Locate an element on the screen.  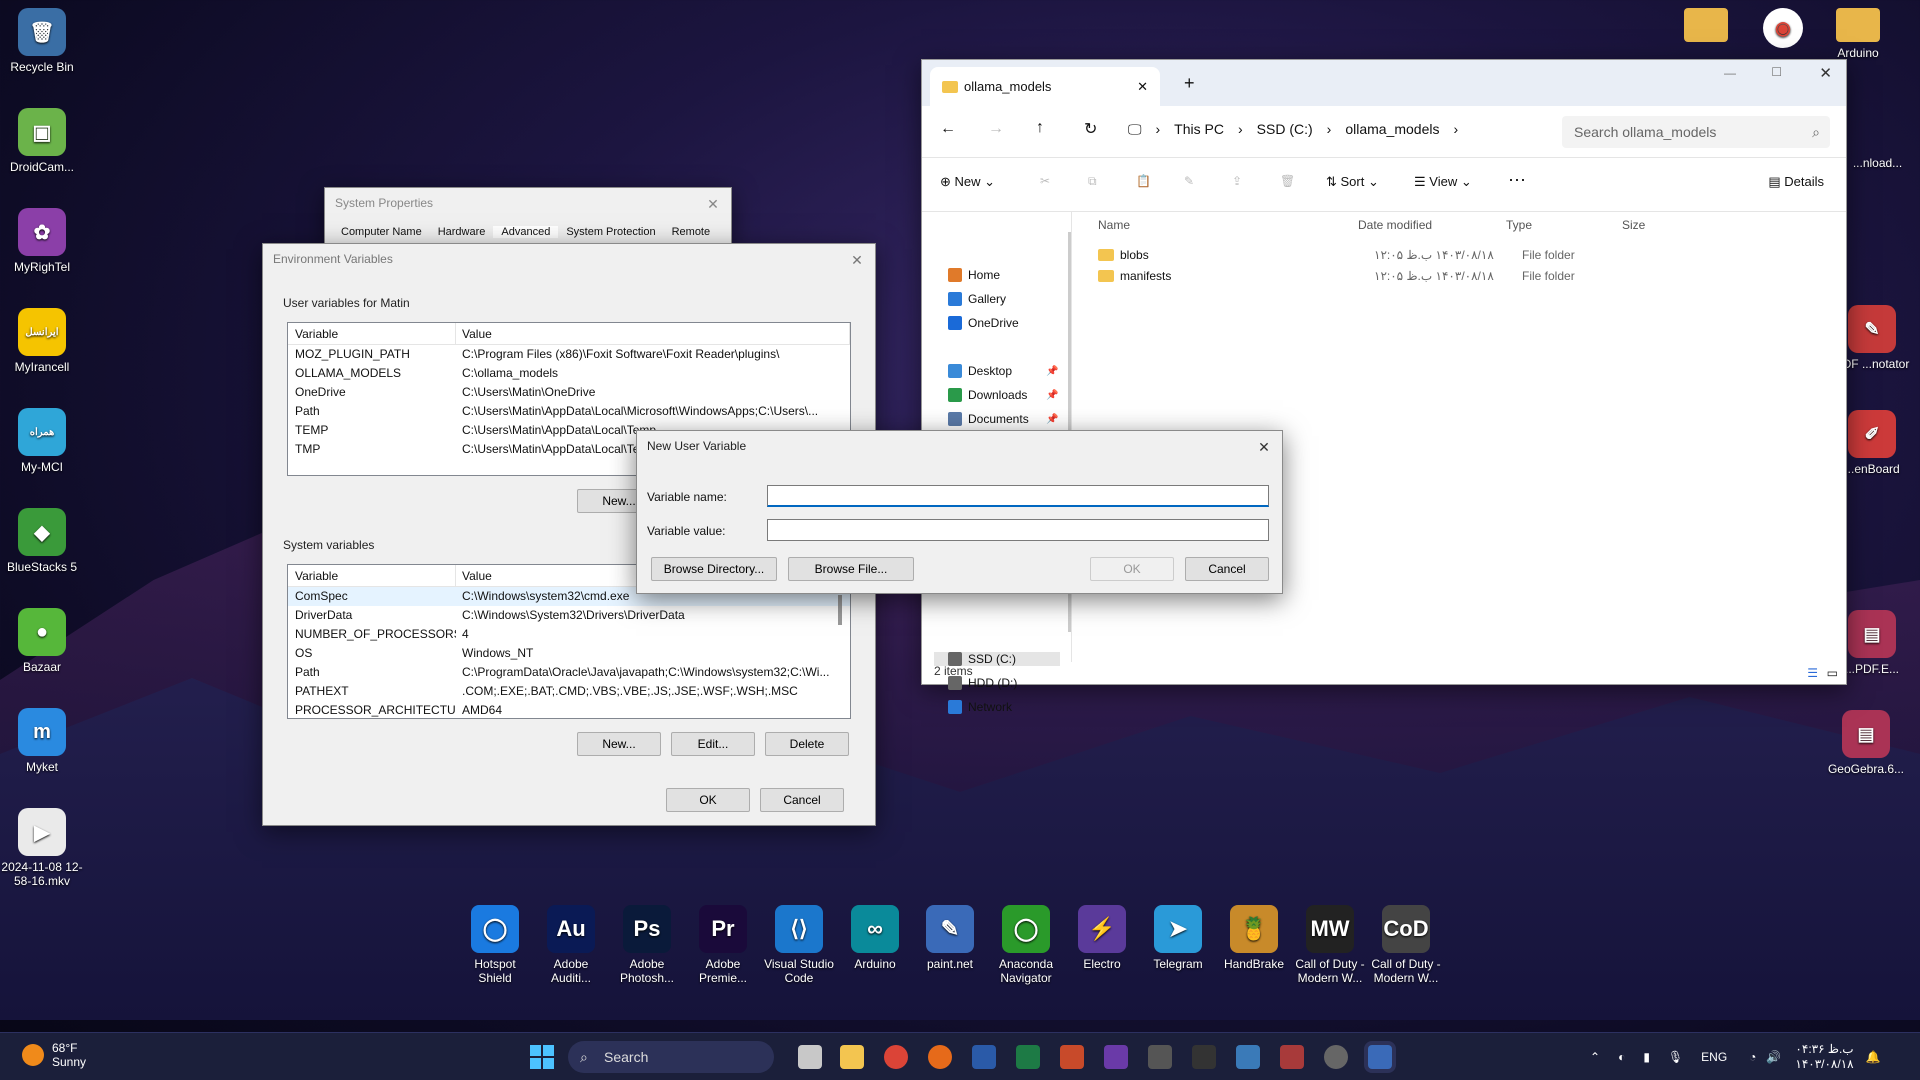
microphone-icon: 🎙 is located at coordinates (1675, 1057).